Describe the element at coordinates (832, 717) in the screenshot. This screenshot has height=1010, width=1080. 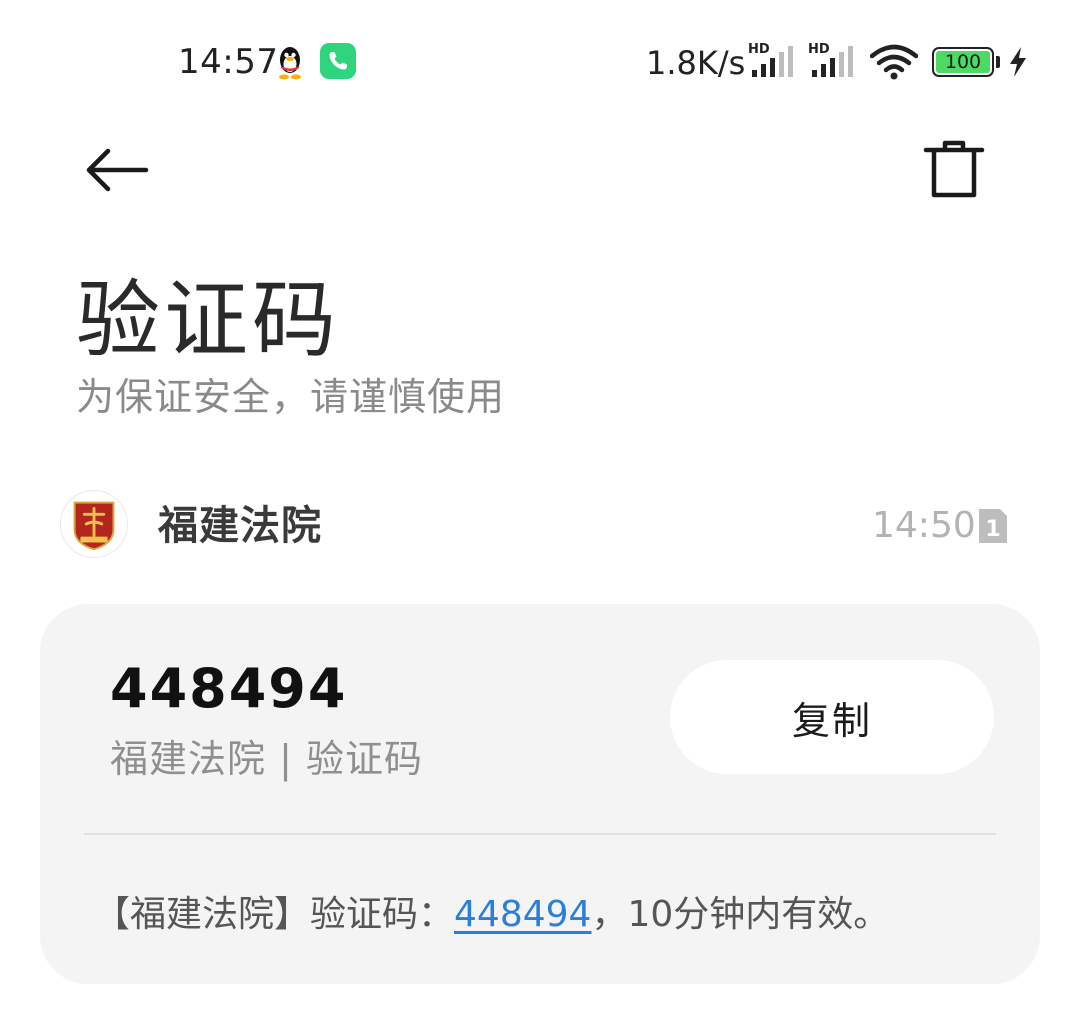
I see `copy-button: 复制` at that location.